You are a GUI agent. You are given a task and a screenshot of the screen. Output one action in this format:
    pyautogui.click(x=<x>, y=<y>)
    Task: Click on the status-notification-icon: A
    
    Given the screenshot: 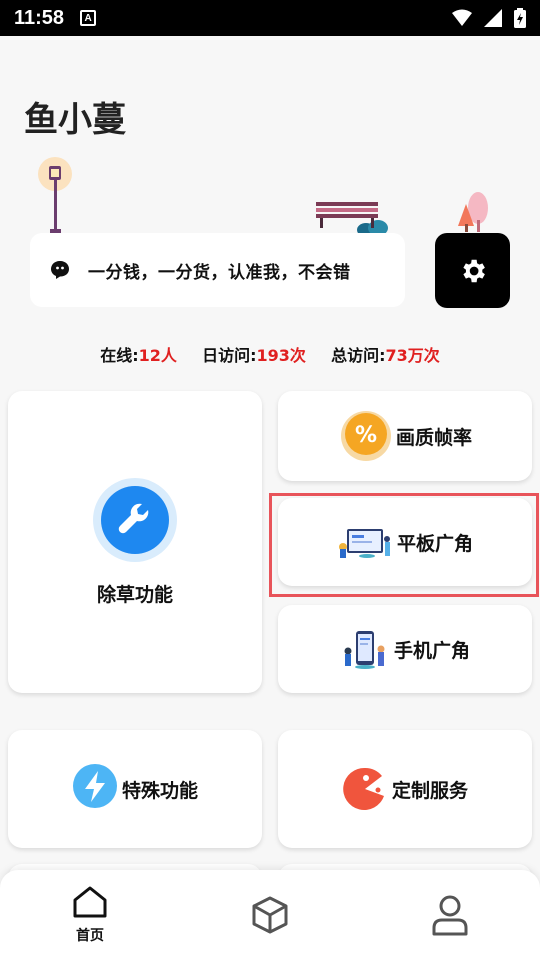 What is the action you would take?
    pyautogui.click(x=88, y=18)
    